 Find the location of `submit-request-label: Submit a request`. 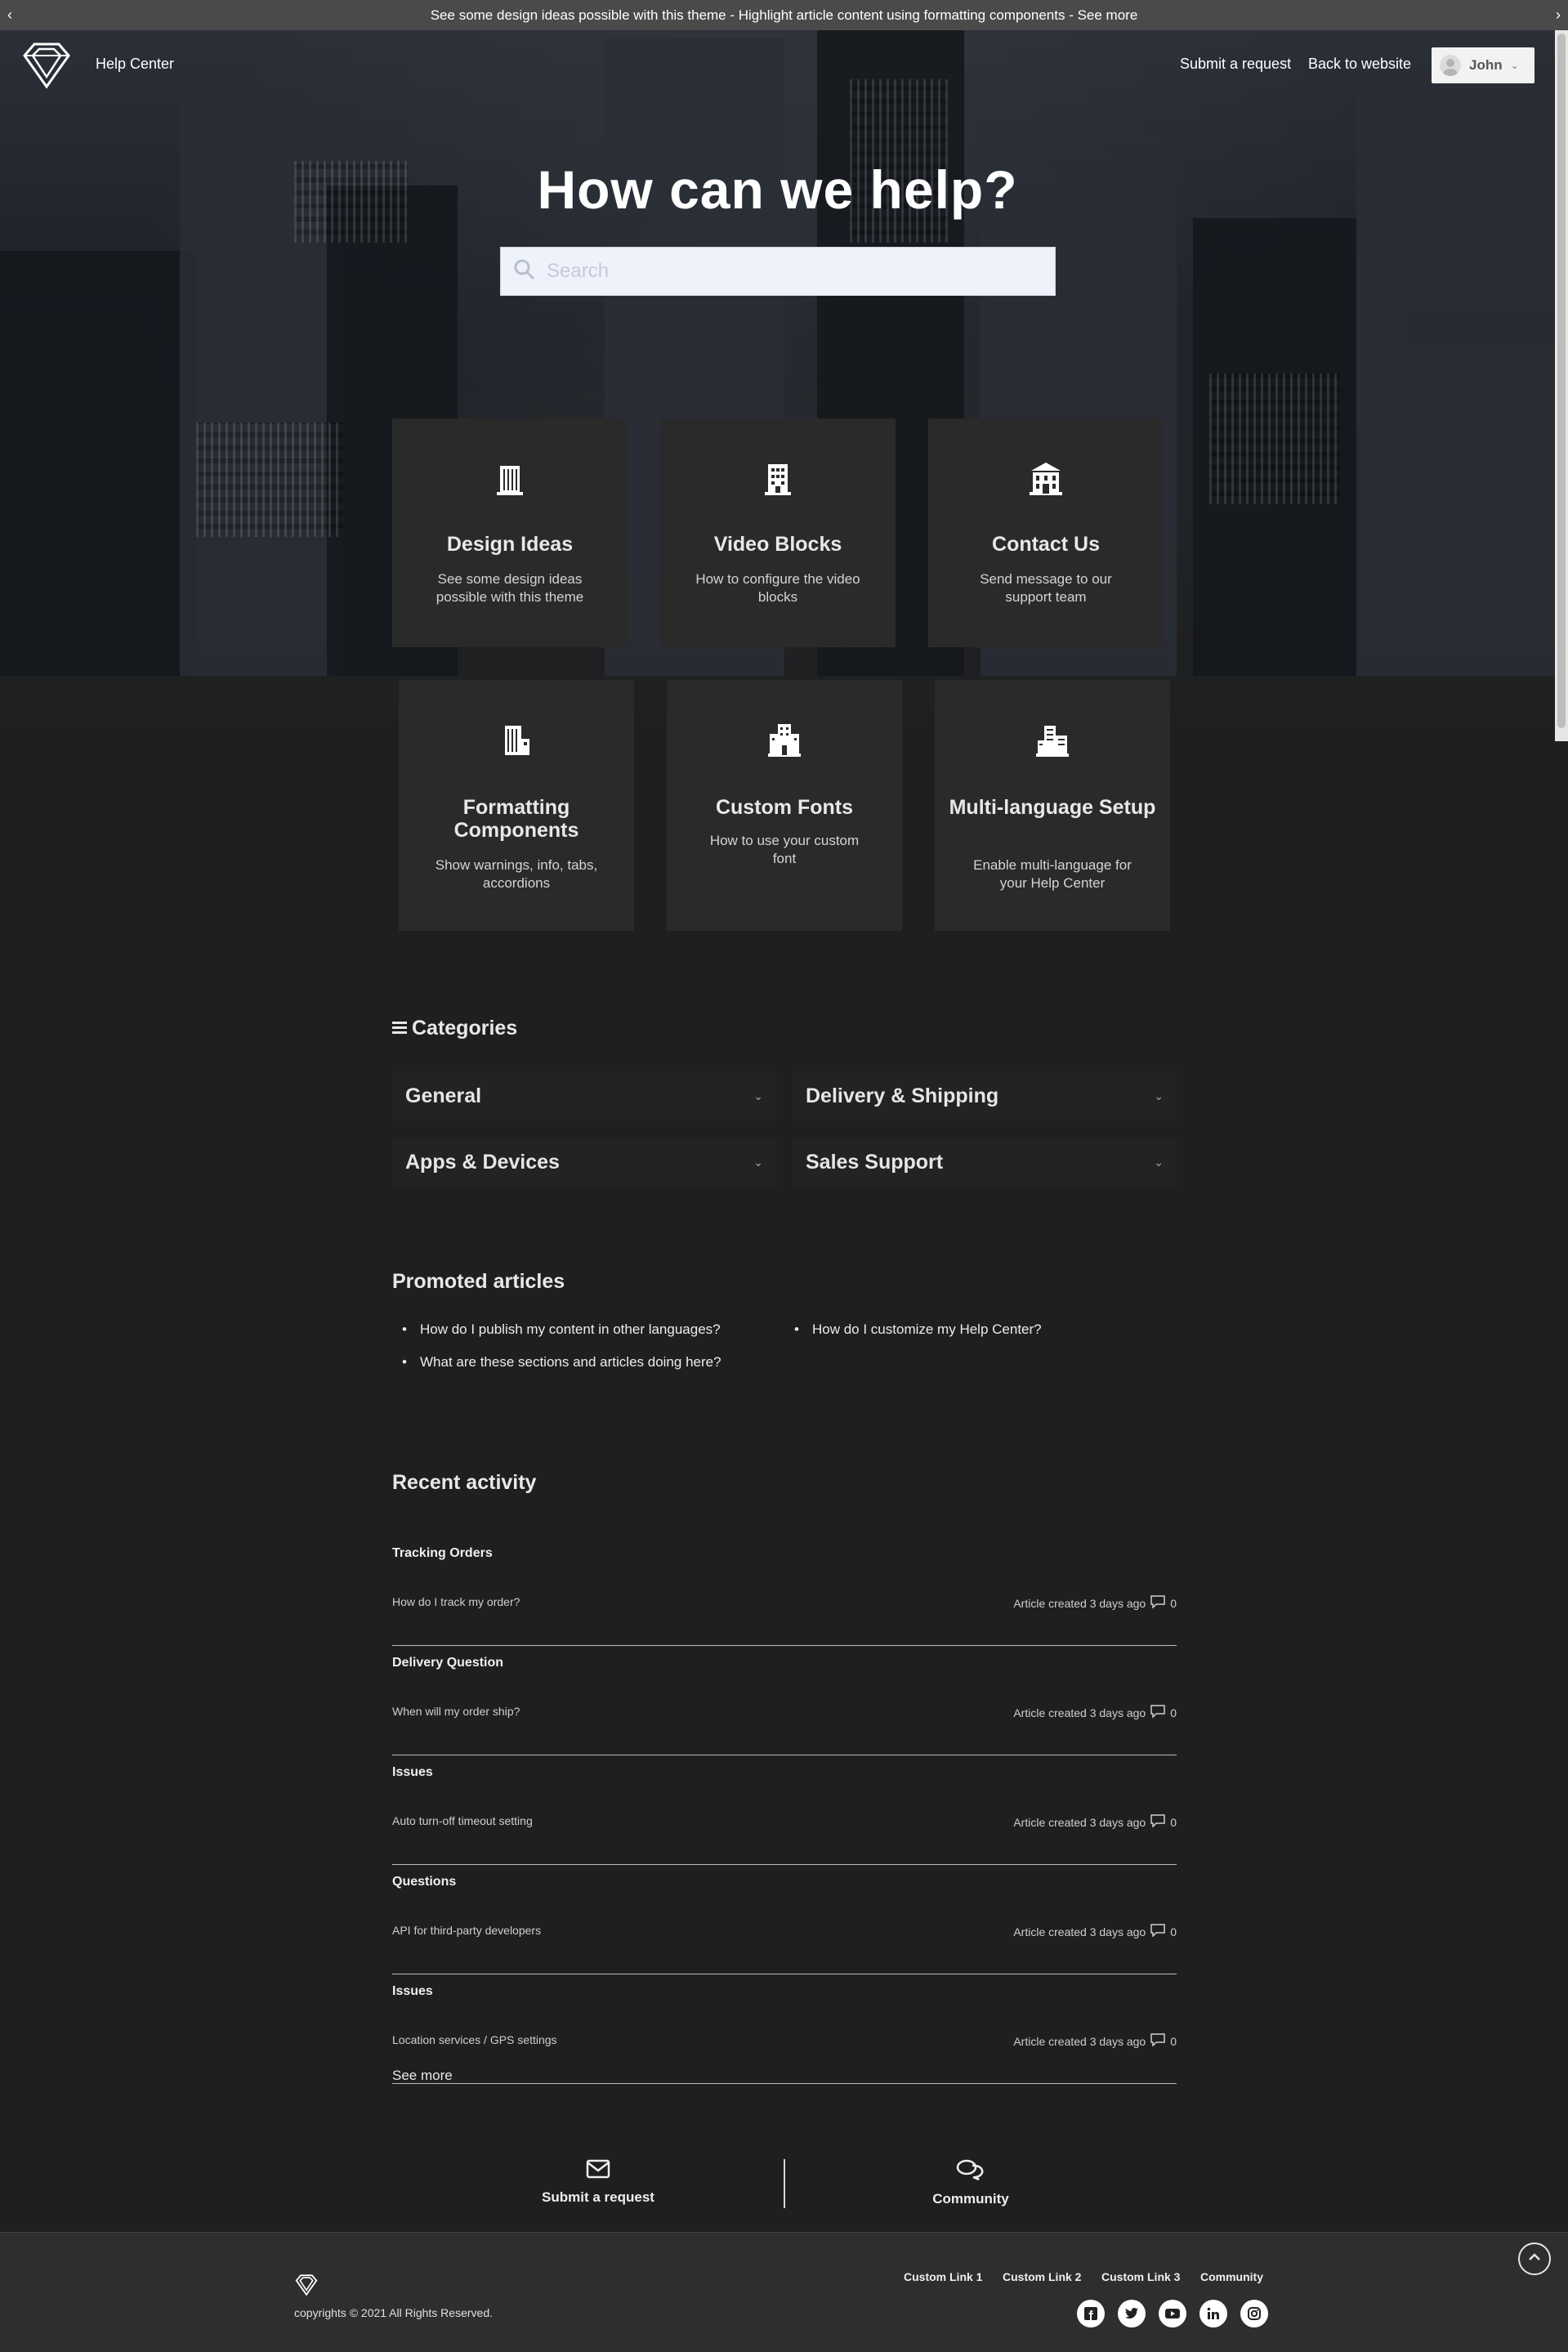

submit-request-label: Submit a request is located at coordinates (598, 2197).